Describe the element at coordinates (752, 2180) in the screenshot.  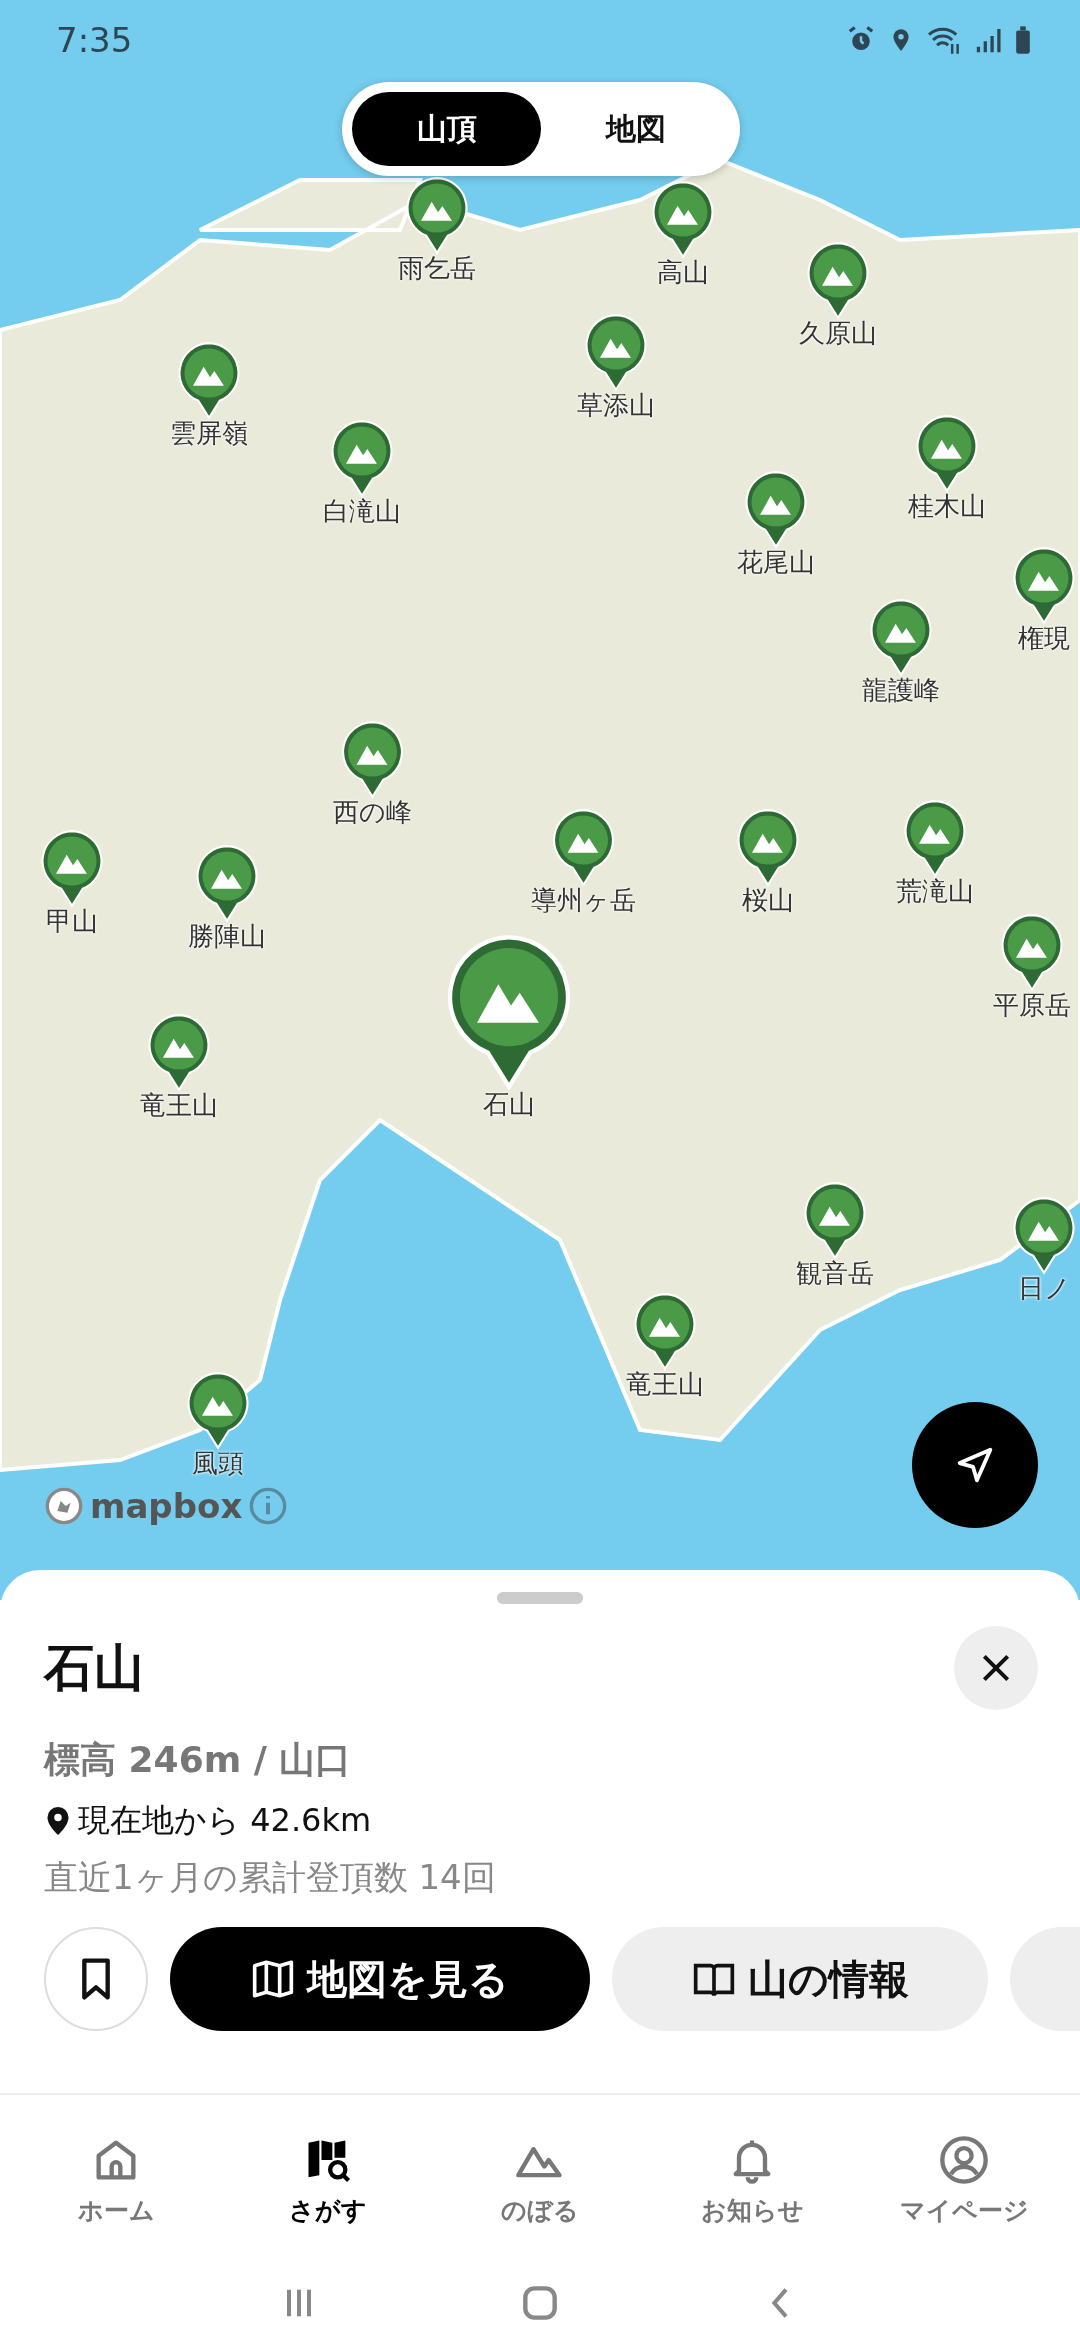
I see `nav-tab: お知らせ` at that location.